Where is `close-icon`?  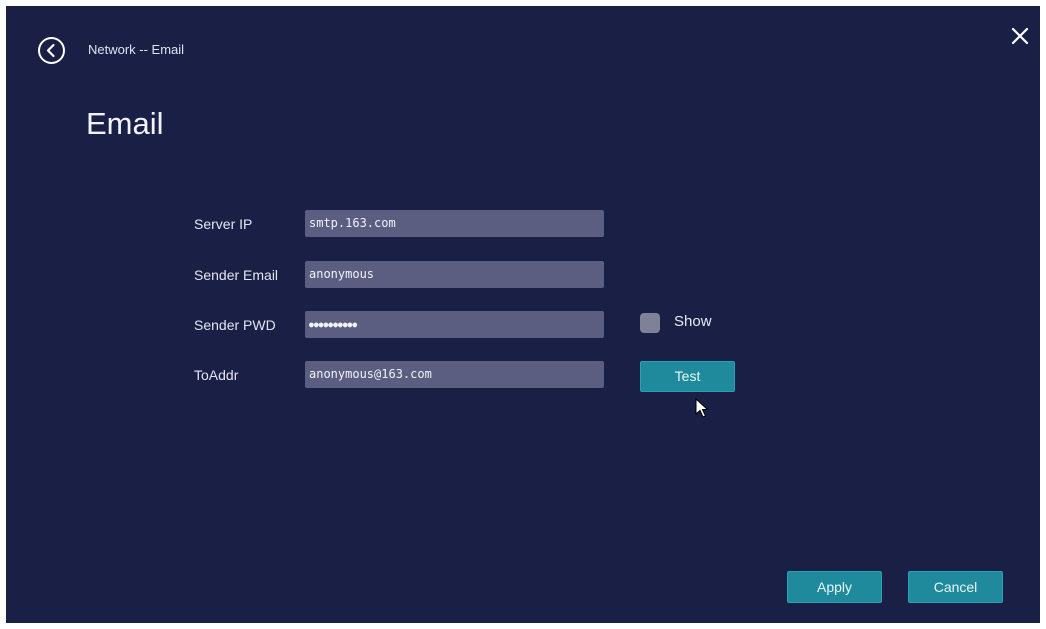 close-icon is located at coordinates (1020, 36).